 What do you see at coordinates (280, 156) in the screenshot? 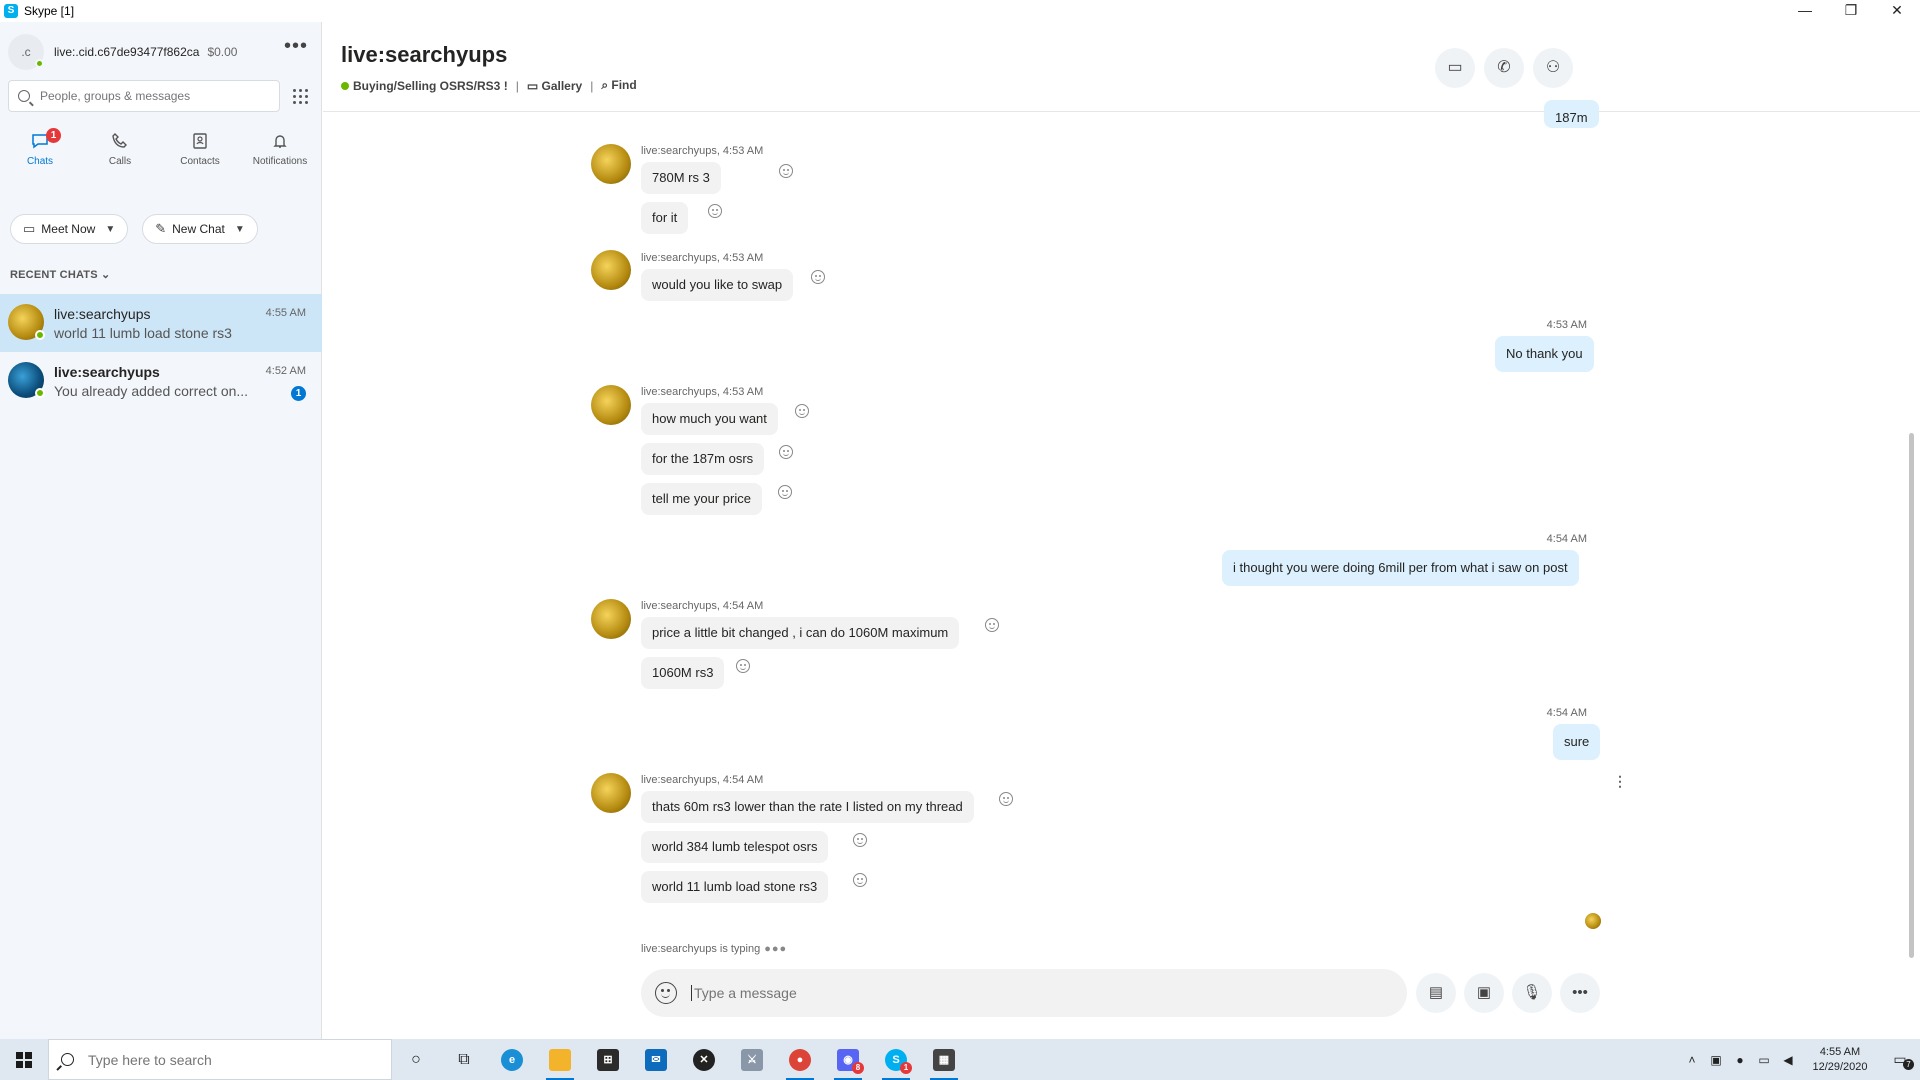
I see `tab-notifications: Notifications` at bounding box center [280, 156].